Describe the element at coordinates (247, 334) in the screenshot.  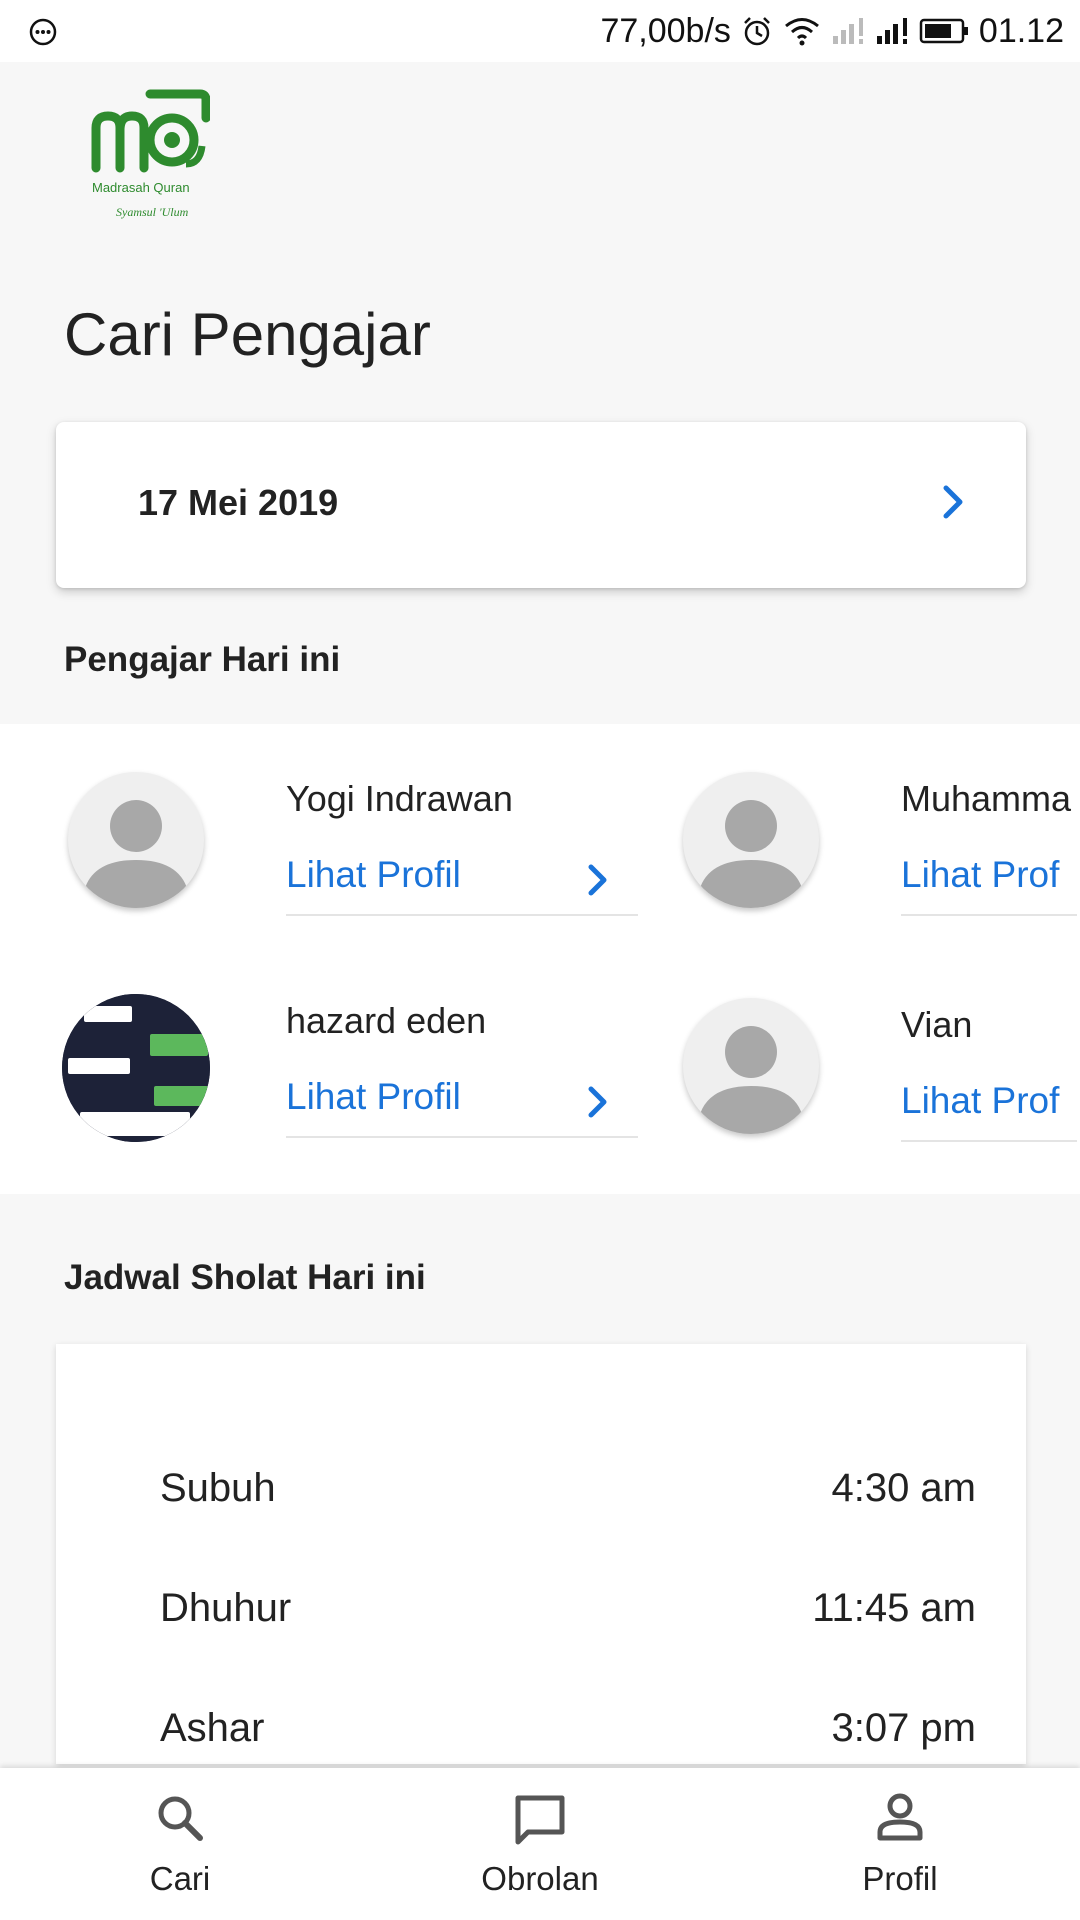
I see `page-title: Cari Pengajar` at that location.